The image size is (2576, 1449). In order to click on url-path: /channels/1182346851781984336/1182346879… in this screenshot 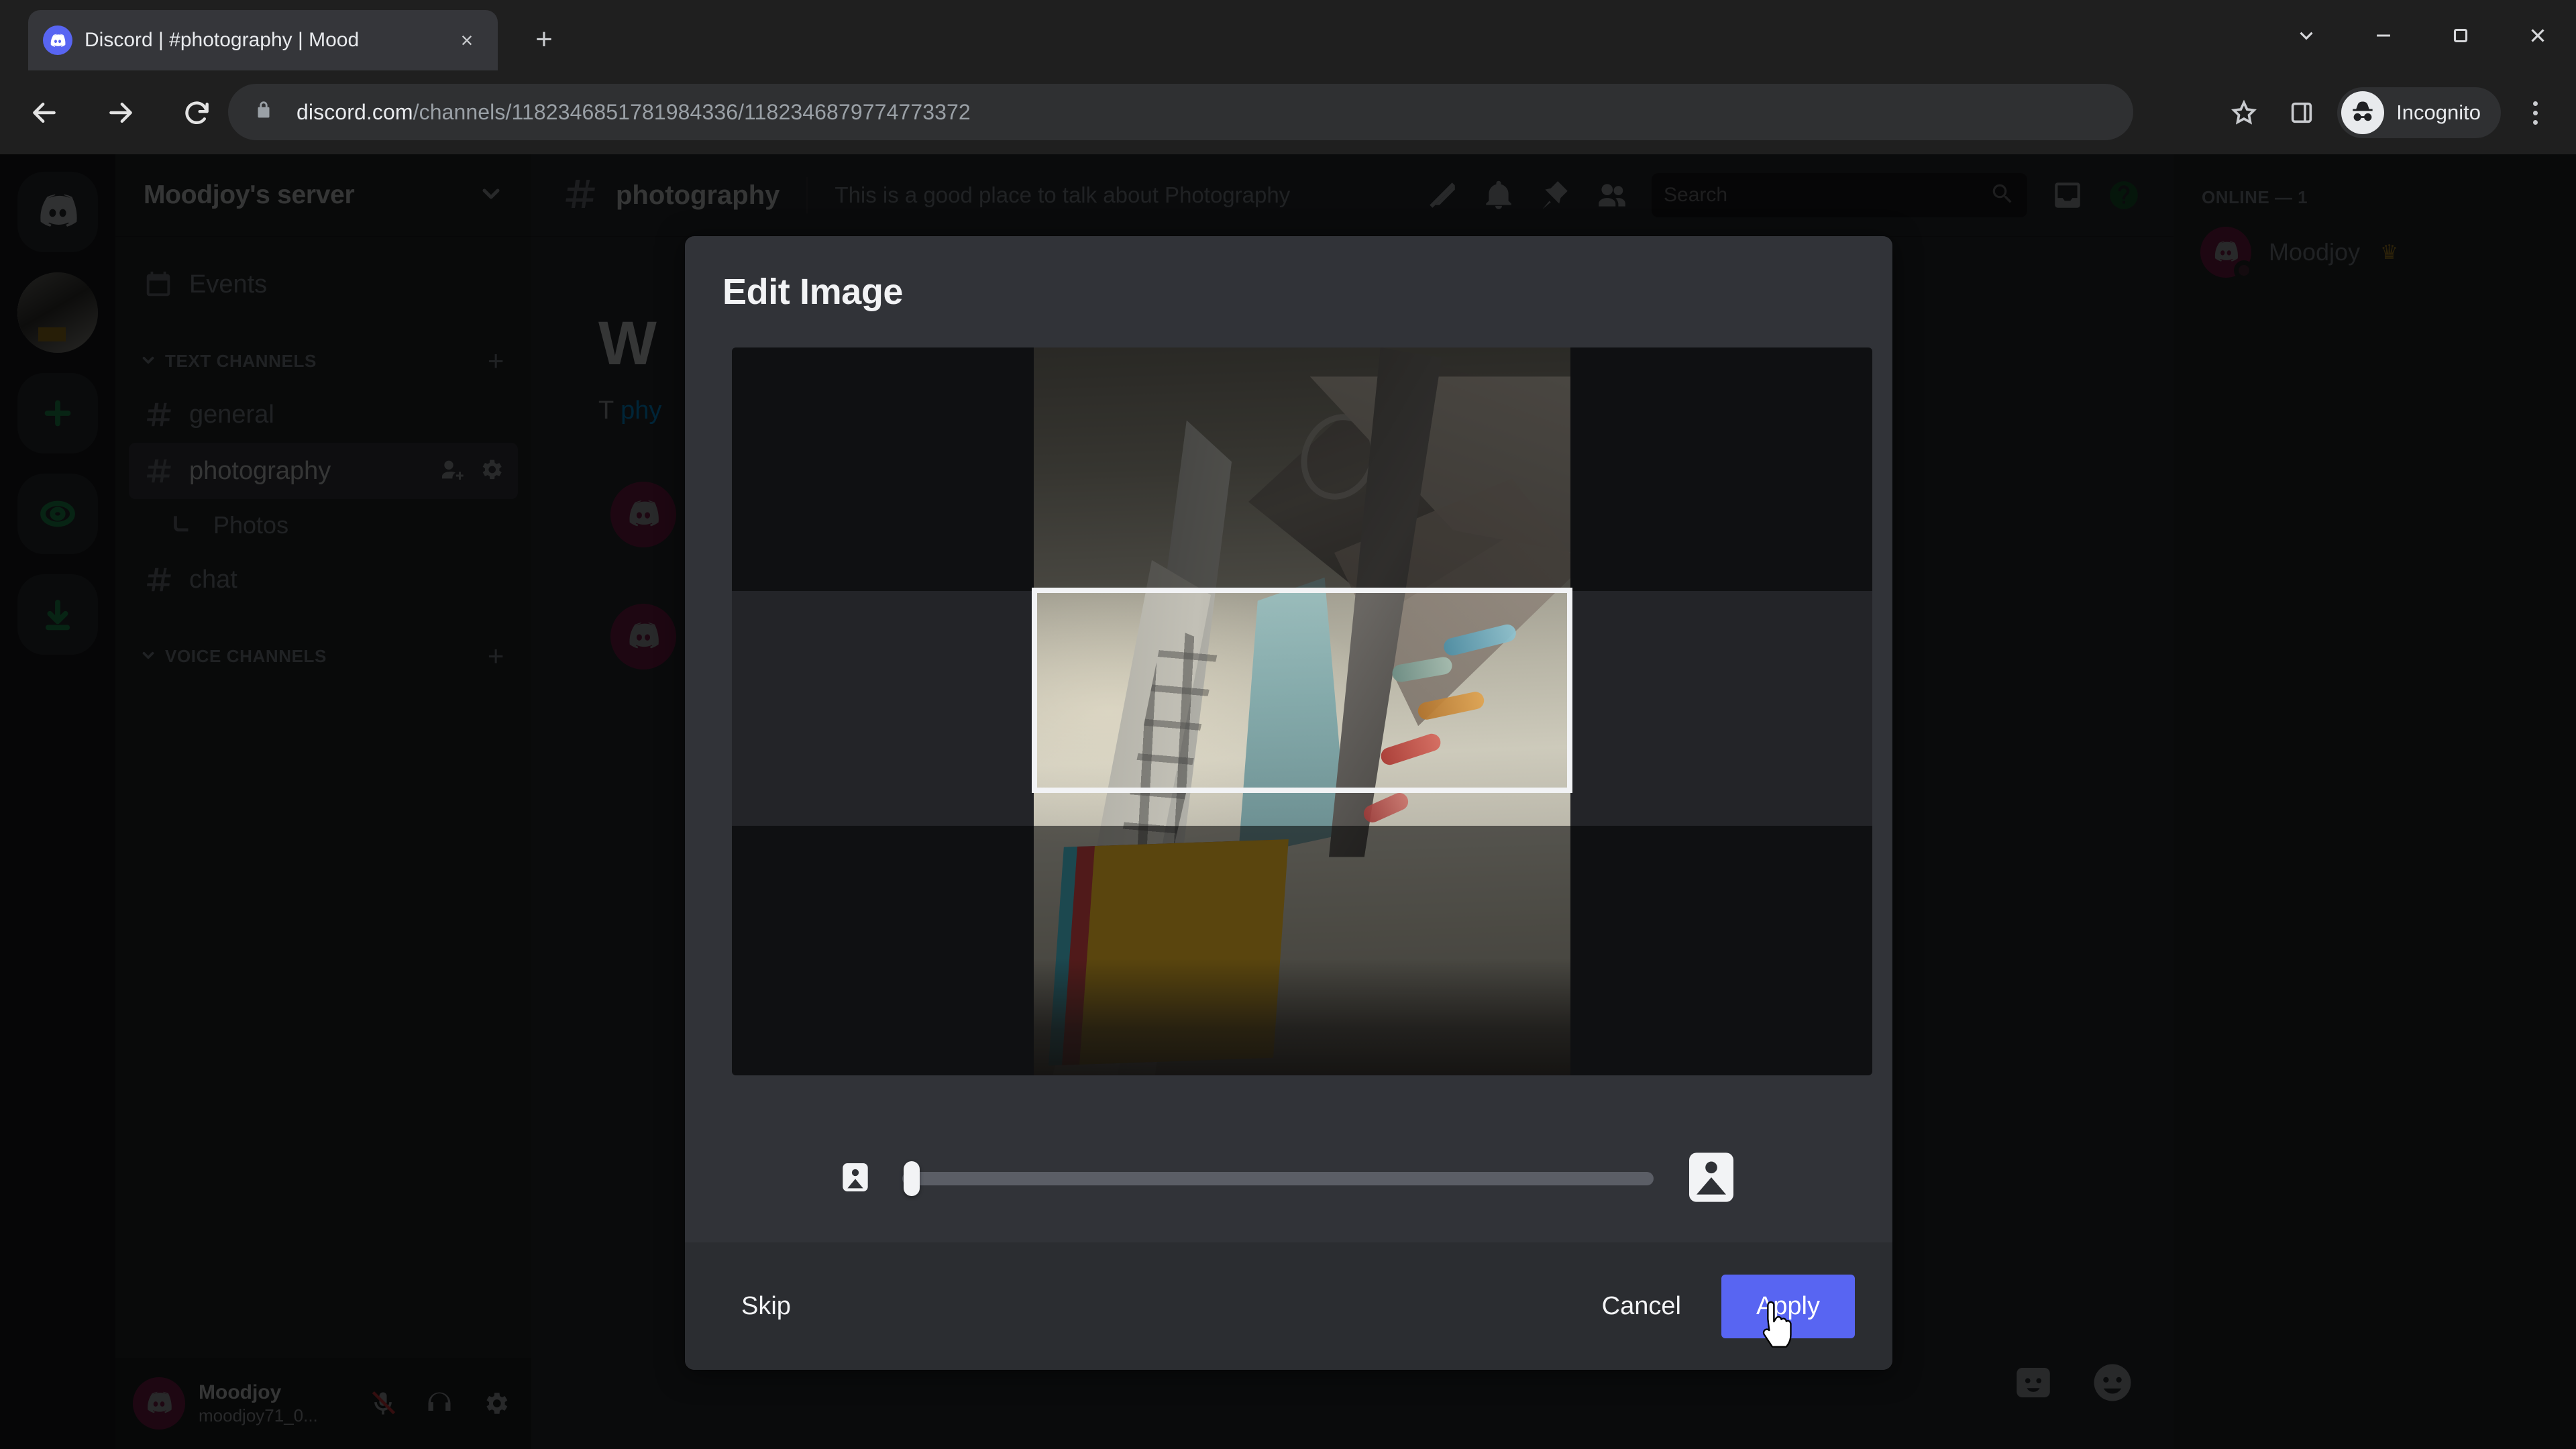, I will do `click(692, 111)`.